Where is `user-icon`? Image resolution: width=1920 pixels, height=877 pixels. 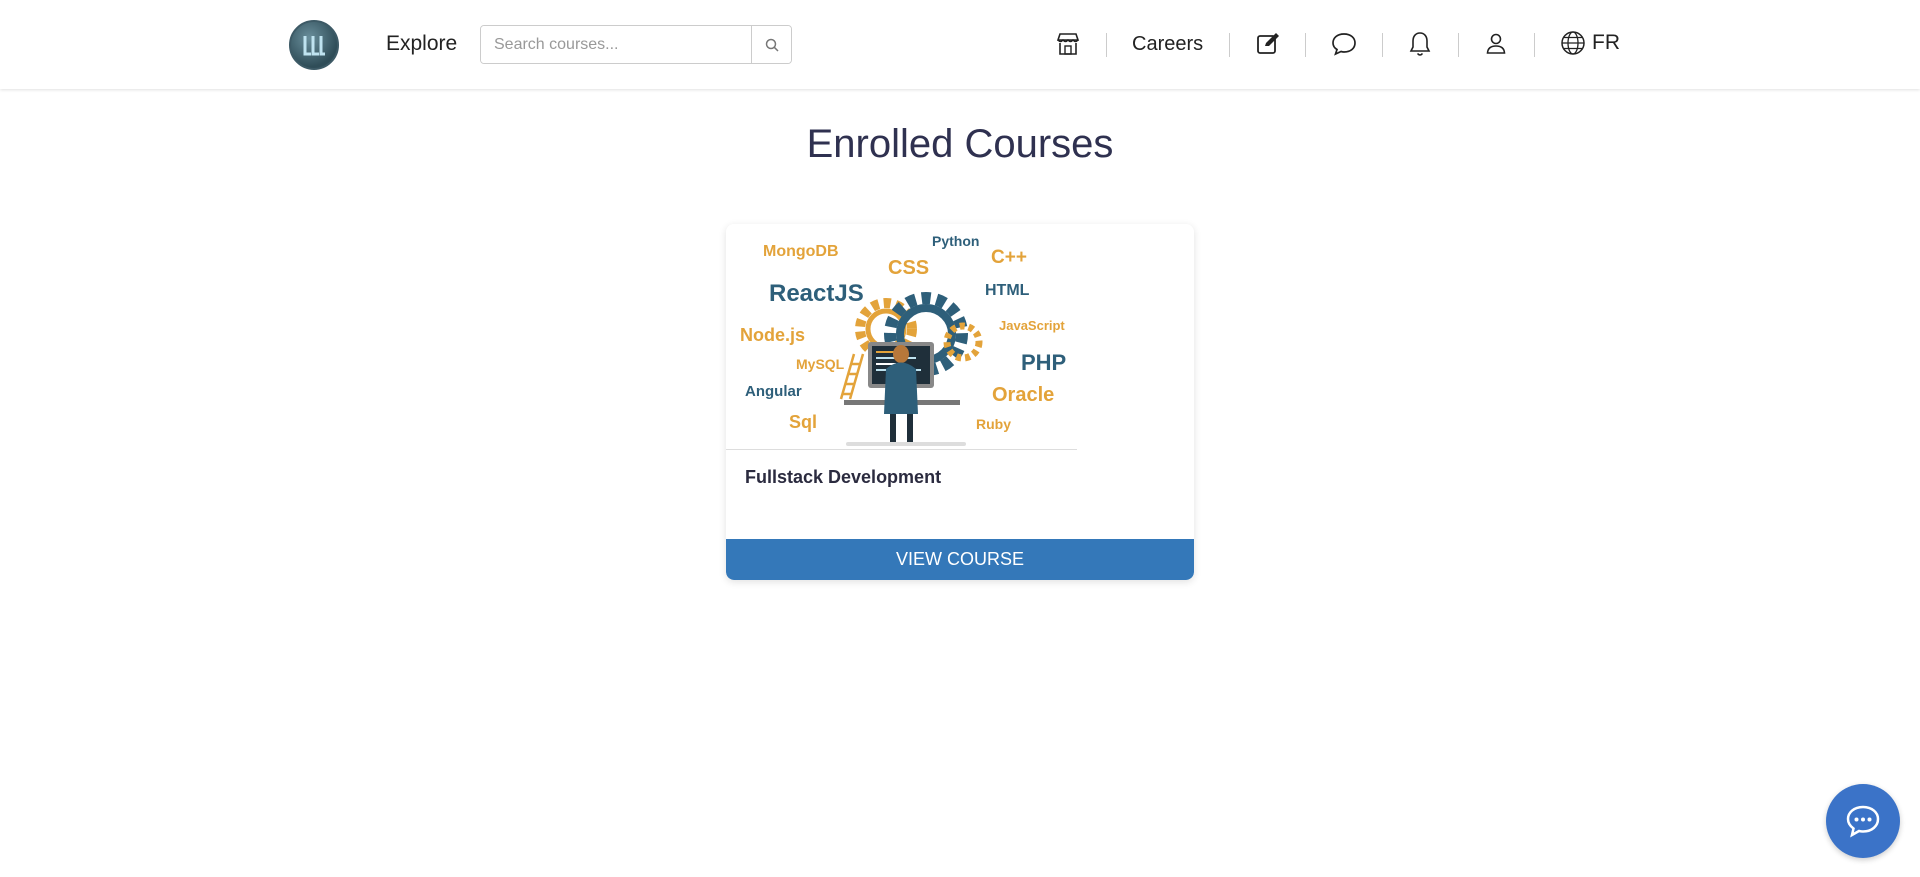 user-icon is located at coordinates (1496, 43).